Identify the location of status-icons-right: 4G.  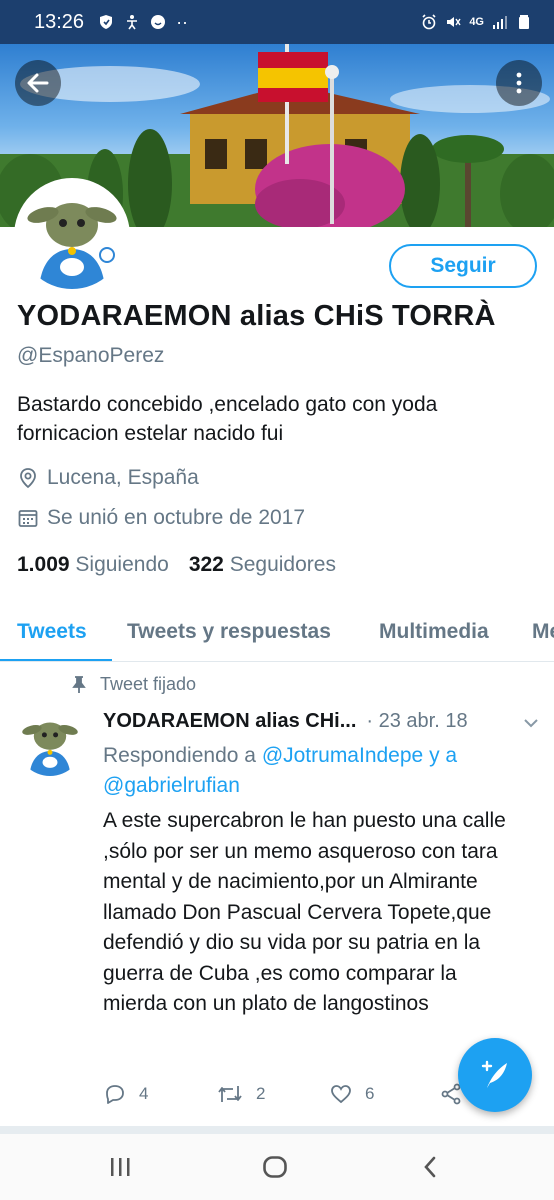
(476, 22).